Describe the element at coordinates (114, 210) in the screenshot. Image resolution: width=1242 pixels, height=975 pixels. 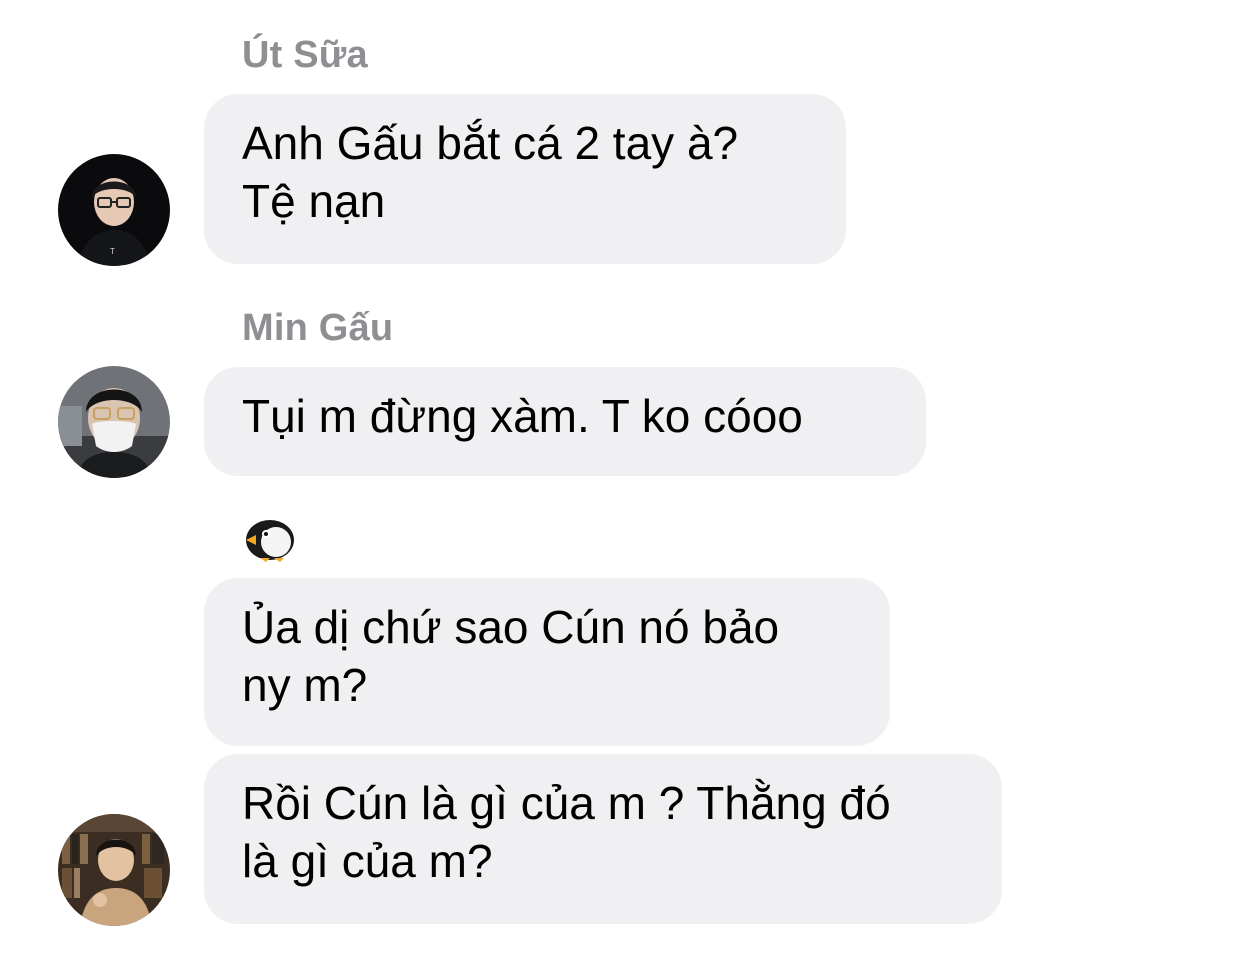
I see `avatar-ut-sua: T` at that location.